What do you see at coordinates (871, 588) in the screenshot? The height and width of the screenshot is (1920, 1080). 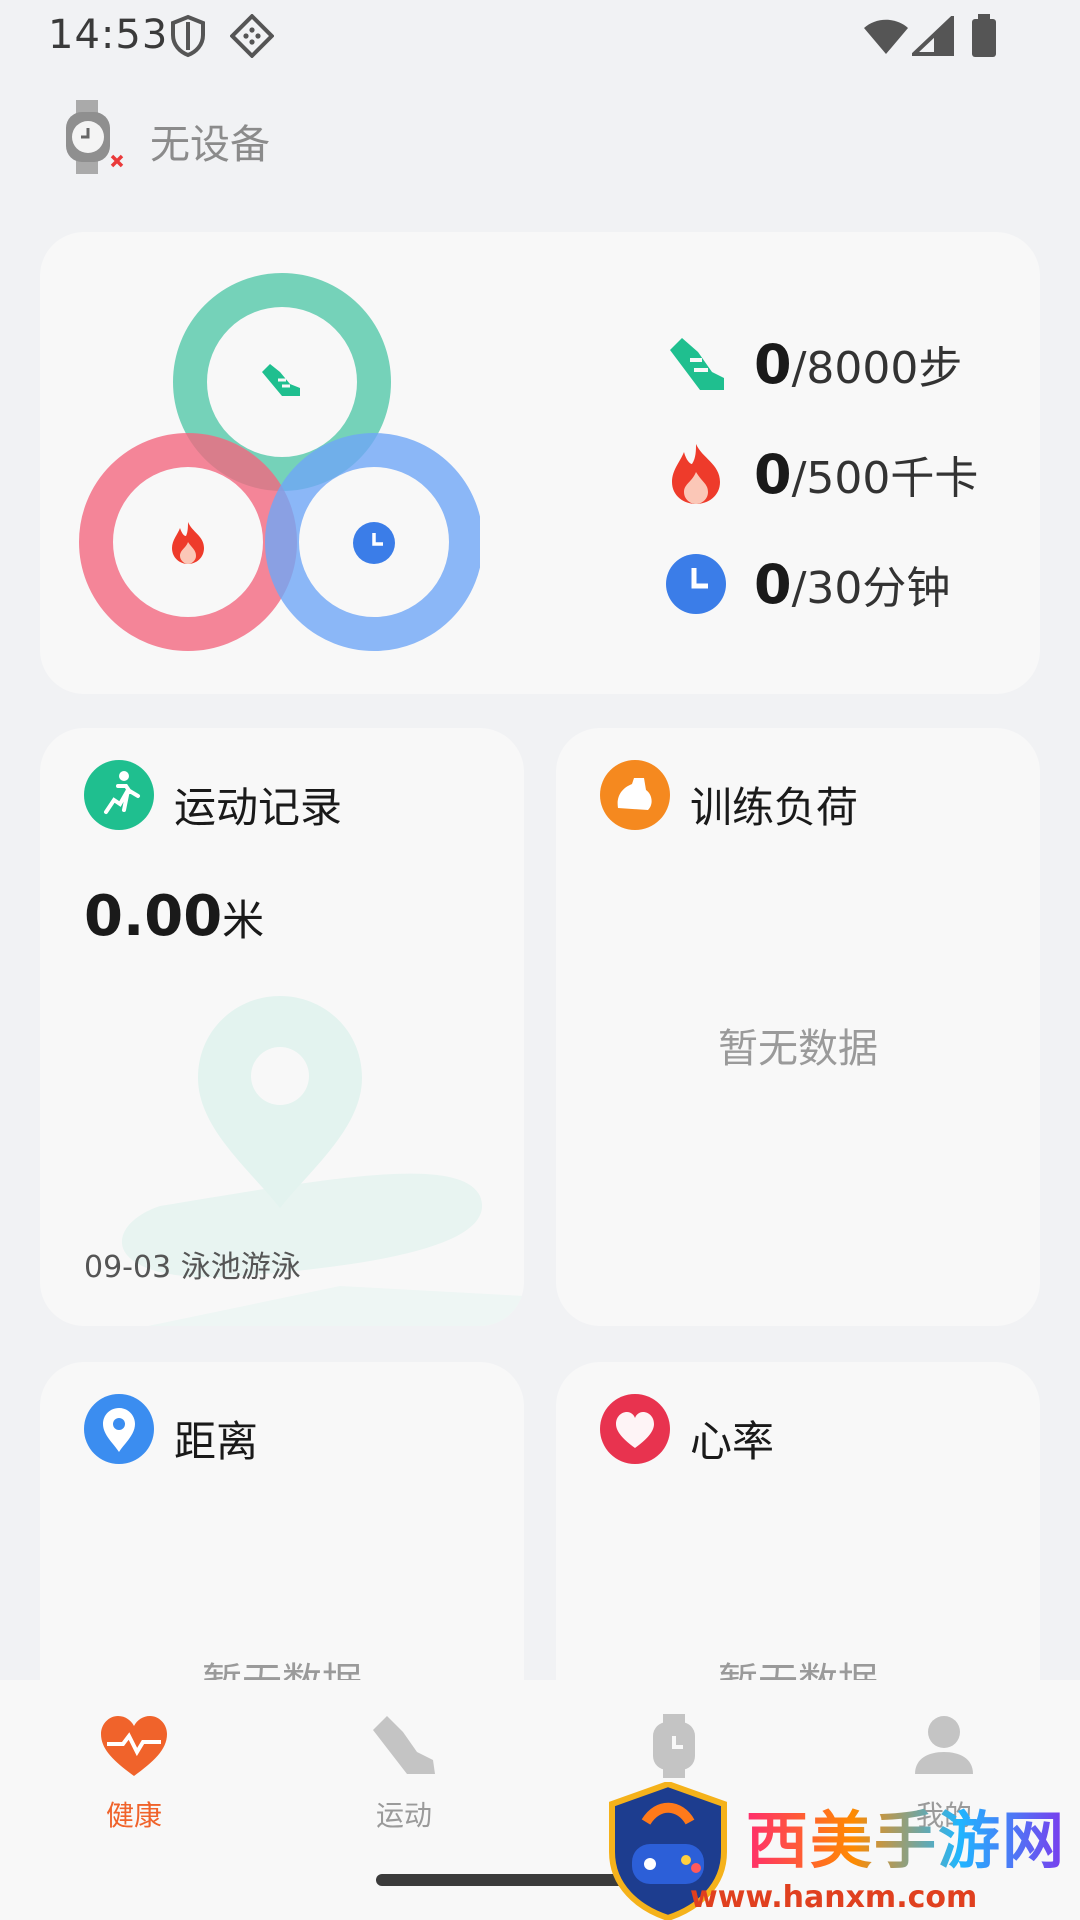 I see `duration-target: /30分钟` at bounding box center [871, 588].